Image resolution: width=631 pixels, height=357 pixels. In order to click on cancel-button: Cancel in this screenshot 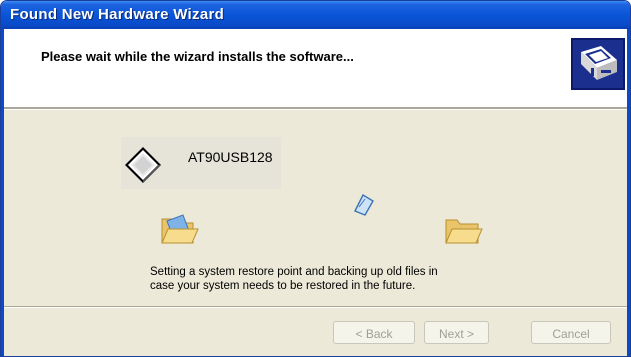, I will do `click(571, 332)`.